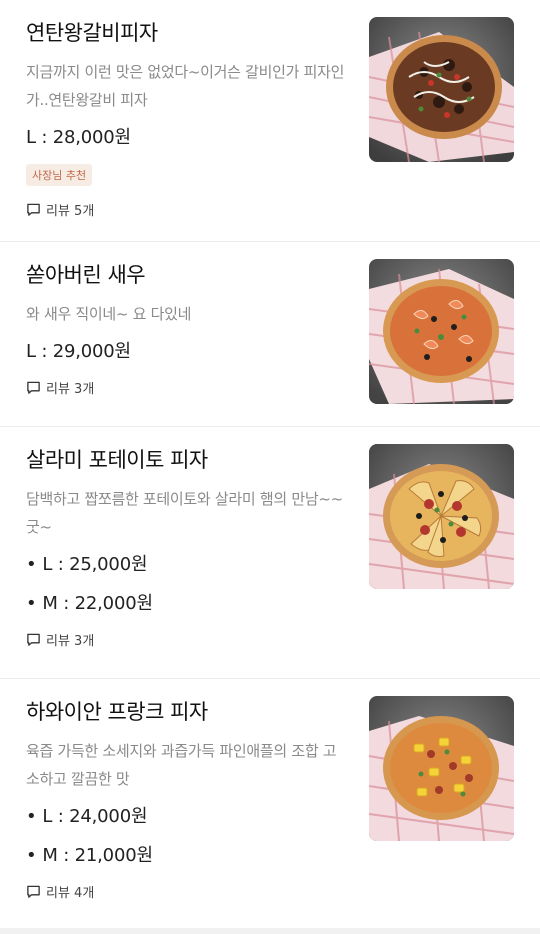 The image size is (540, 934). I want to click on pizza-potato-photo, so click(441, 516).